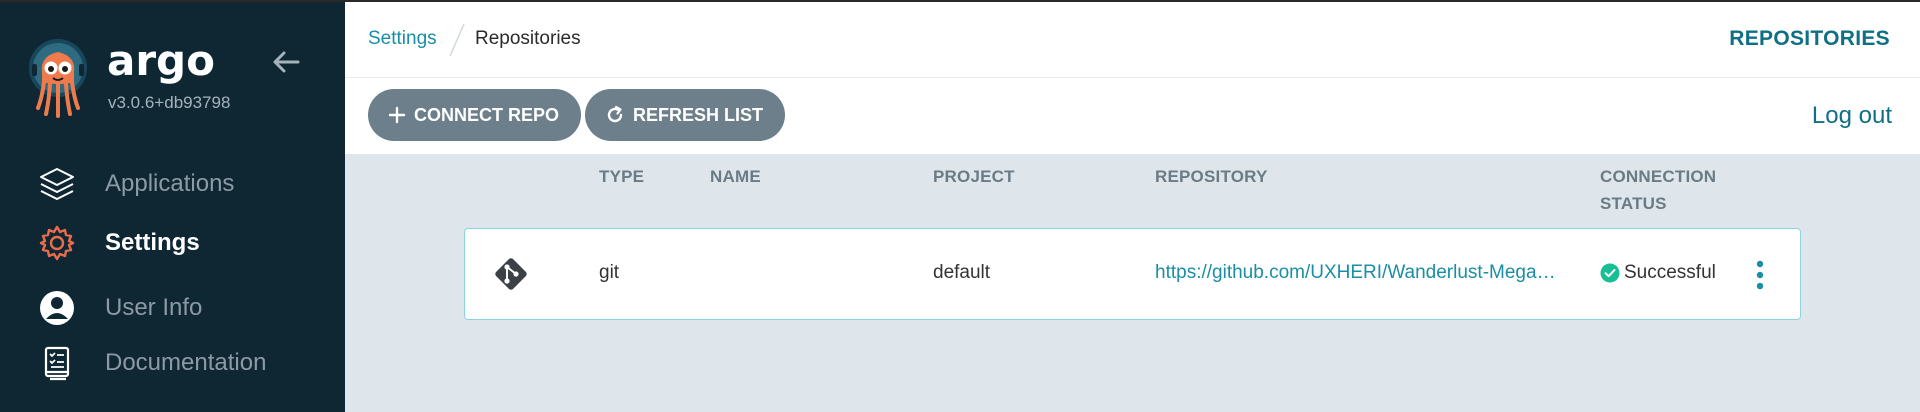 The height and width of the screenshot is (412, 1920). I want to click on breadcrumb-current: Repositories, so click(528, 38).